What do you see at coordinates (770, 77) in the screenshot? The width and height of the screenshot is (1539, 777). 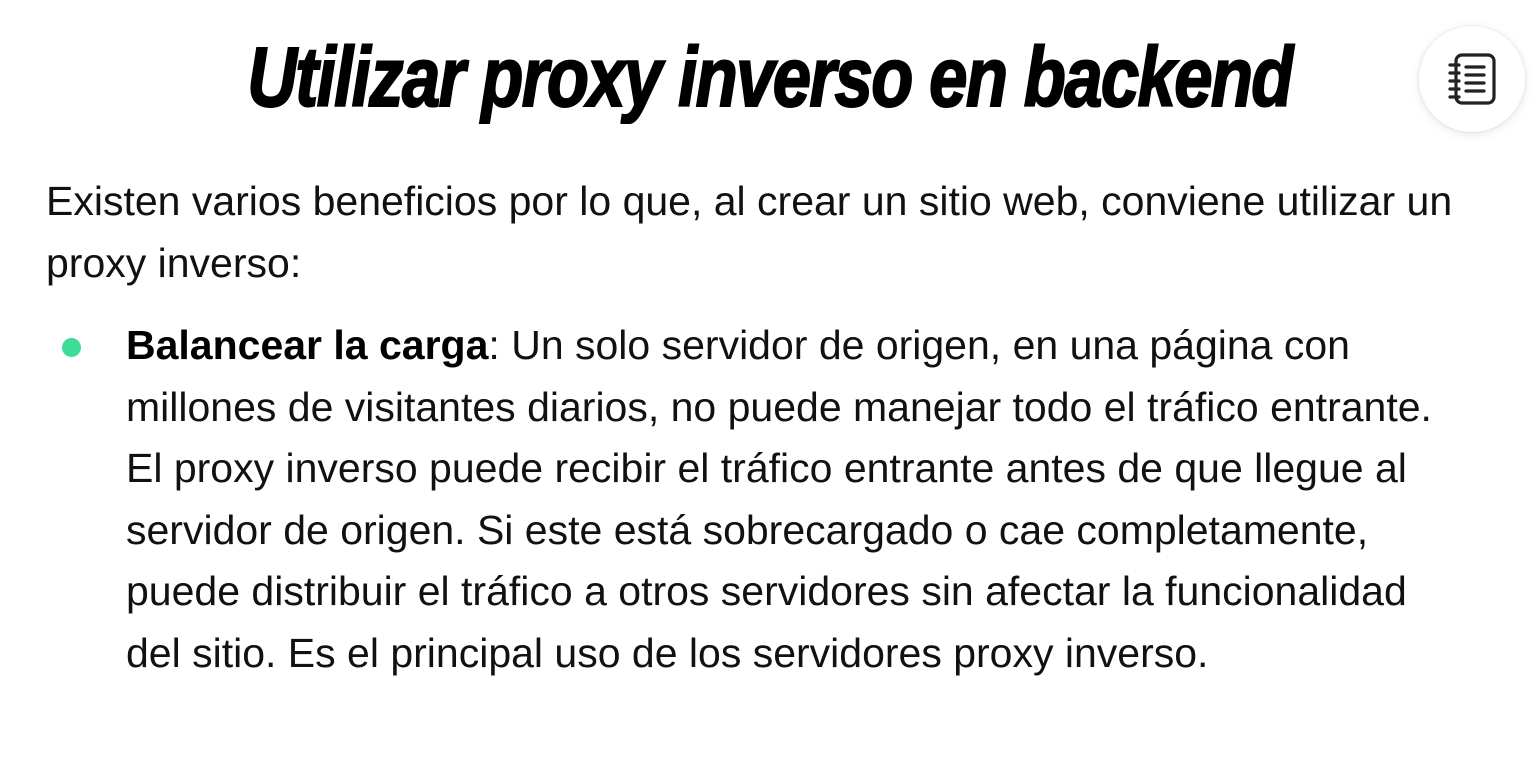 I see `page-title: Utilizar proxy inverso en backend` at bounding box center [770, 77].